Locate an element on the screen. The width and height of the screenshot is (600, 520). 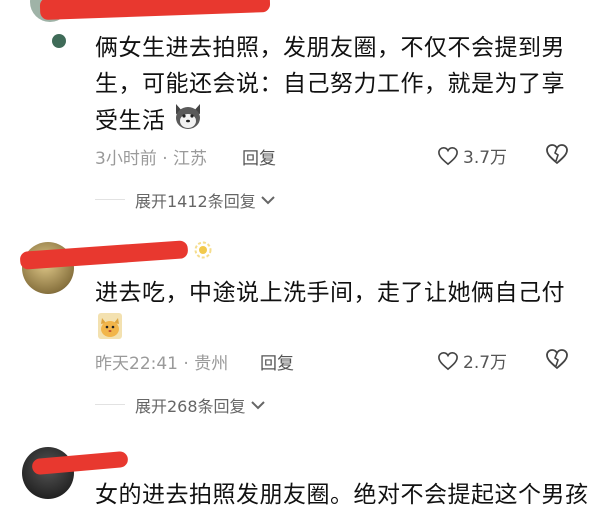
like-button: 2.7万 is located at coordinates (472, 360).